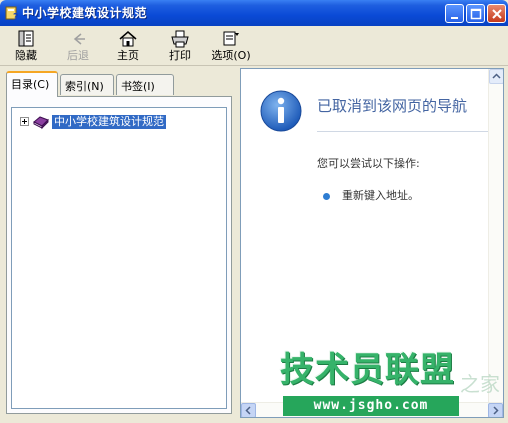 The width and height of the screenshot is (508, 423). Describe the element at coordinates (326, 196) in the screenshot. I see `bullet-icon` at that location.